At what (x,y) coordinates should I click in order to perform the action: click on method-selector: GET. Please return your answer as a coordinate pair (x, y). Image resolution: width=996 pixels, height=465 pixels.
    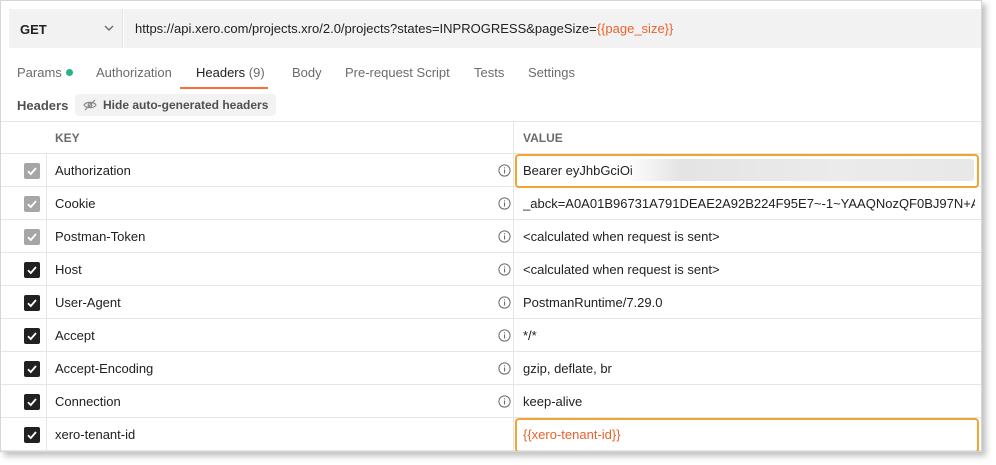
    Looking at the image, I should click on (66, 28).